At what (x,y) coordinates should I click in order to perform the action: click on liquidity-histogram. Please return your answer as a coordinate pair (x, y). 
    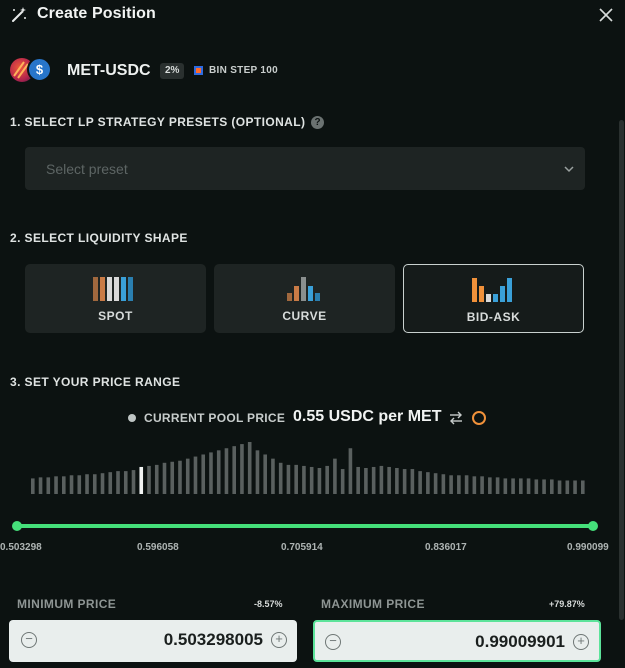
    Looking at the image, I should click on (308, 468).